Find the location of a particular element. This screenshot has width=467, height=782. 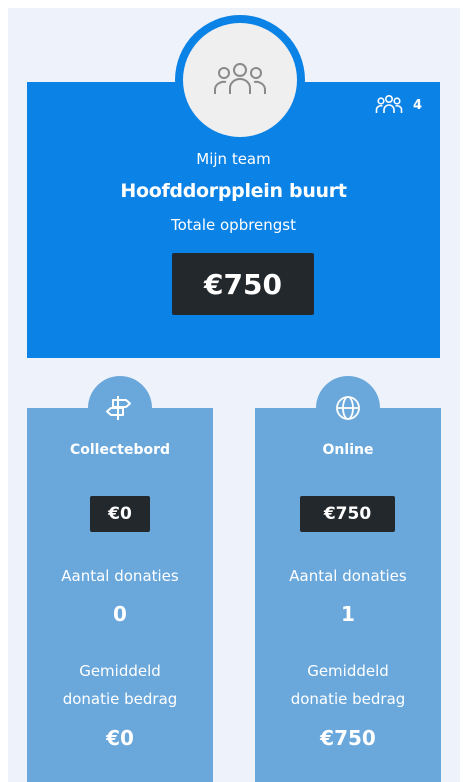

online-donations-value: 1 is located at coordinates (348, 614).